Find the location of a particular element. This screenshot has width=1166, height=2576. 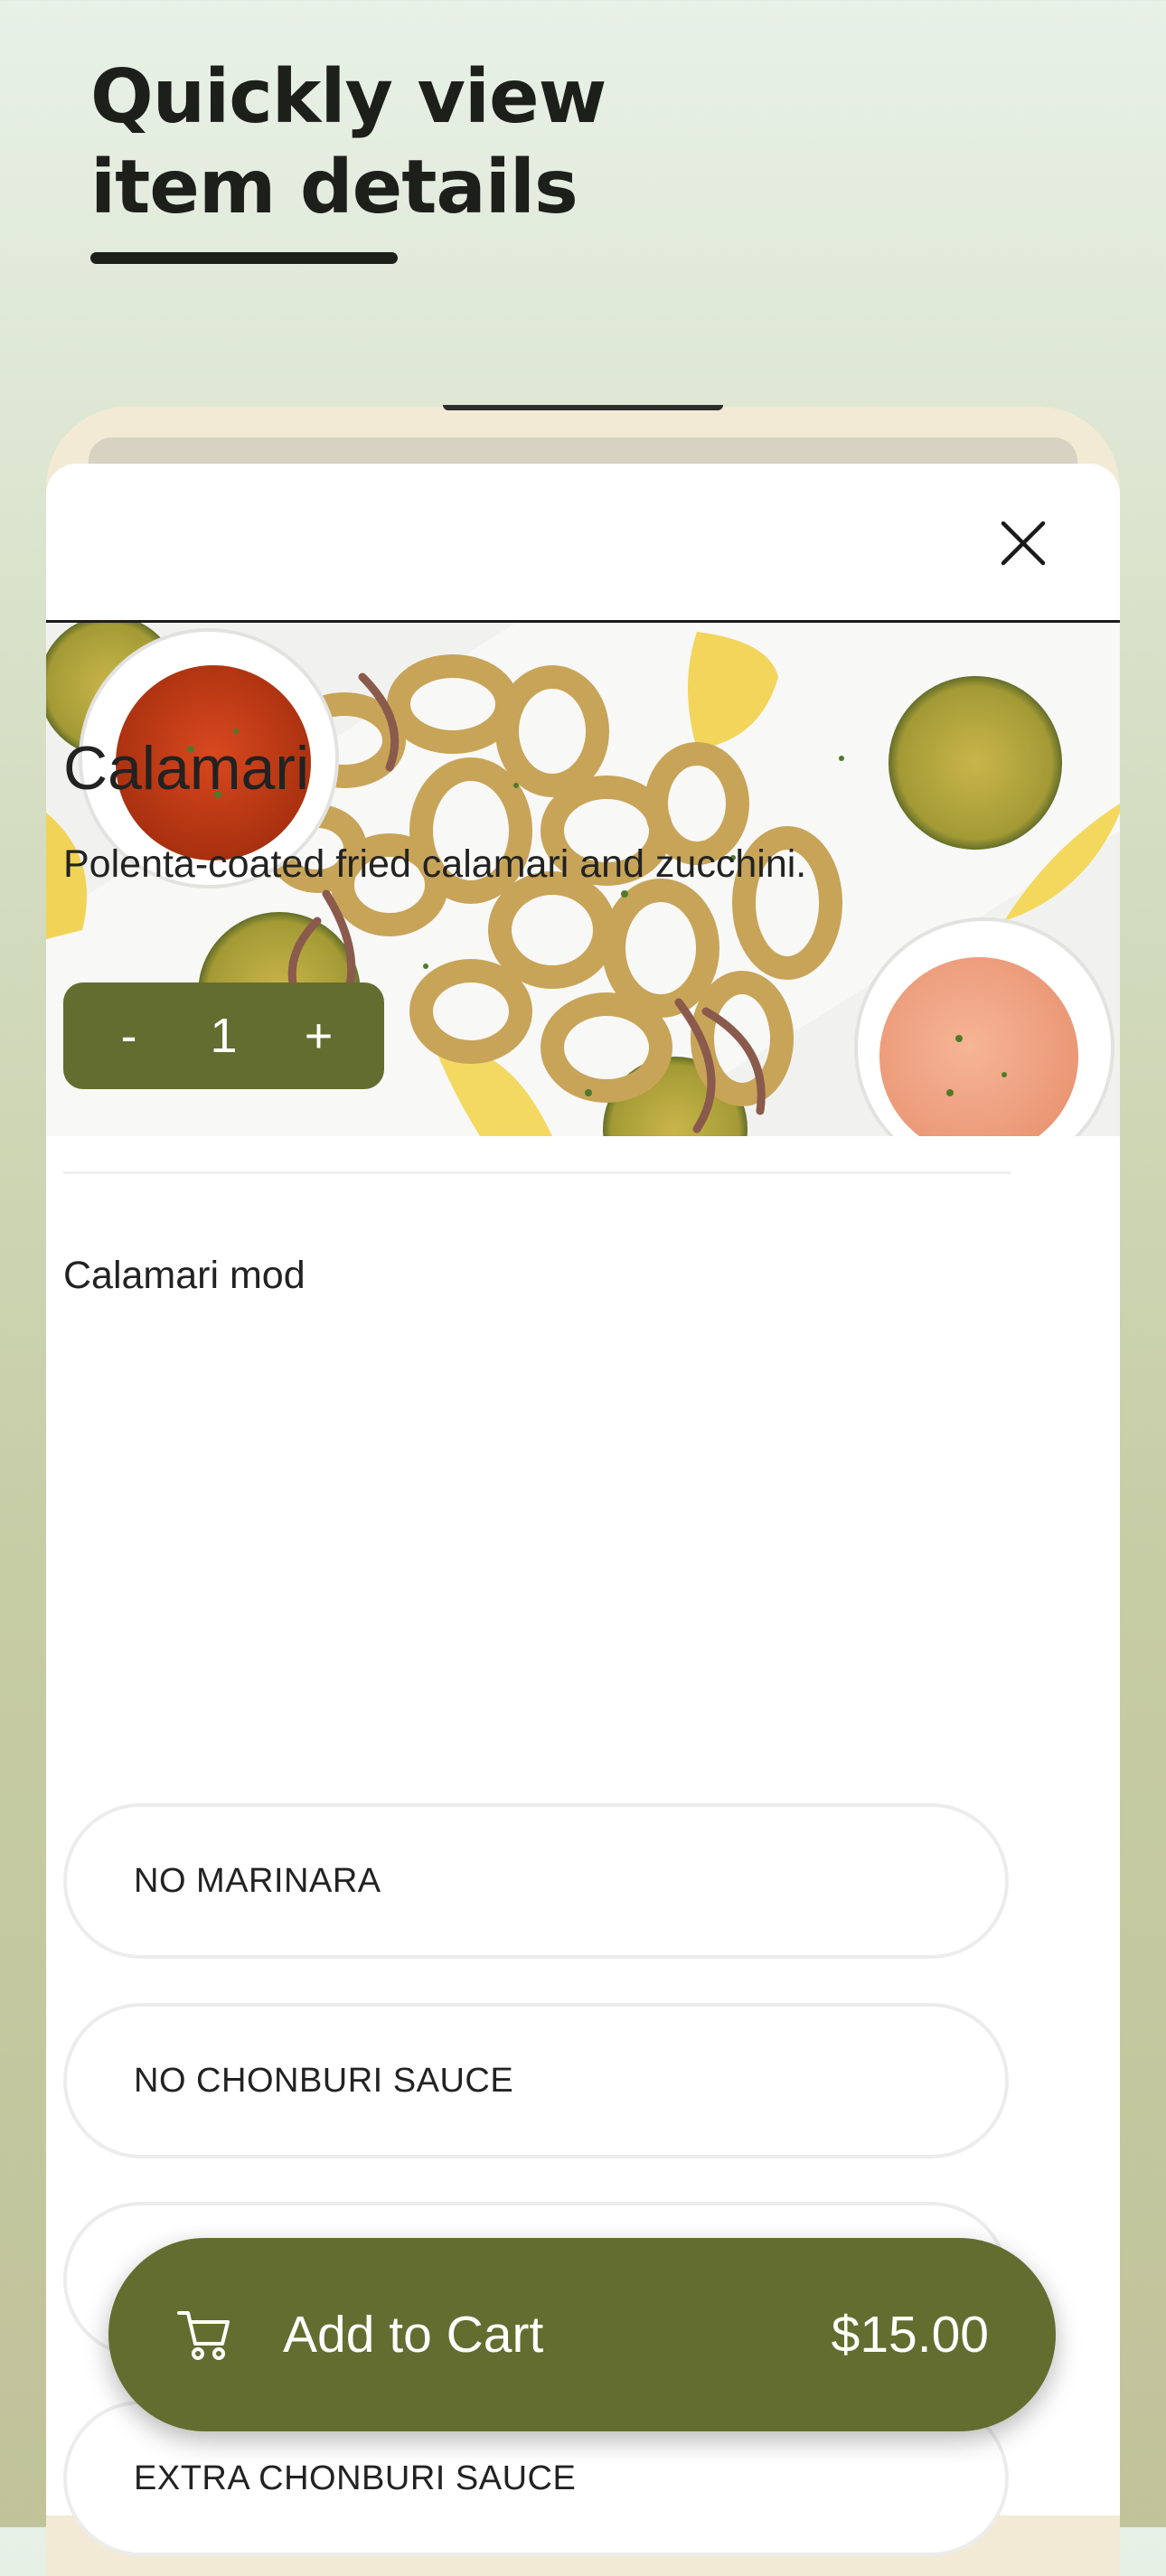

modifier-option: NO MARINARA is located at coordinates (536, 1881).